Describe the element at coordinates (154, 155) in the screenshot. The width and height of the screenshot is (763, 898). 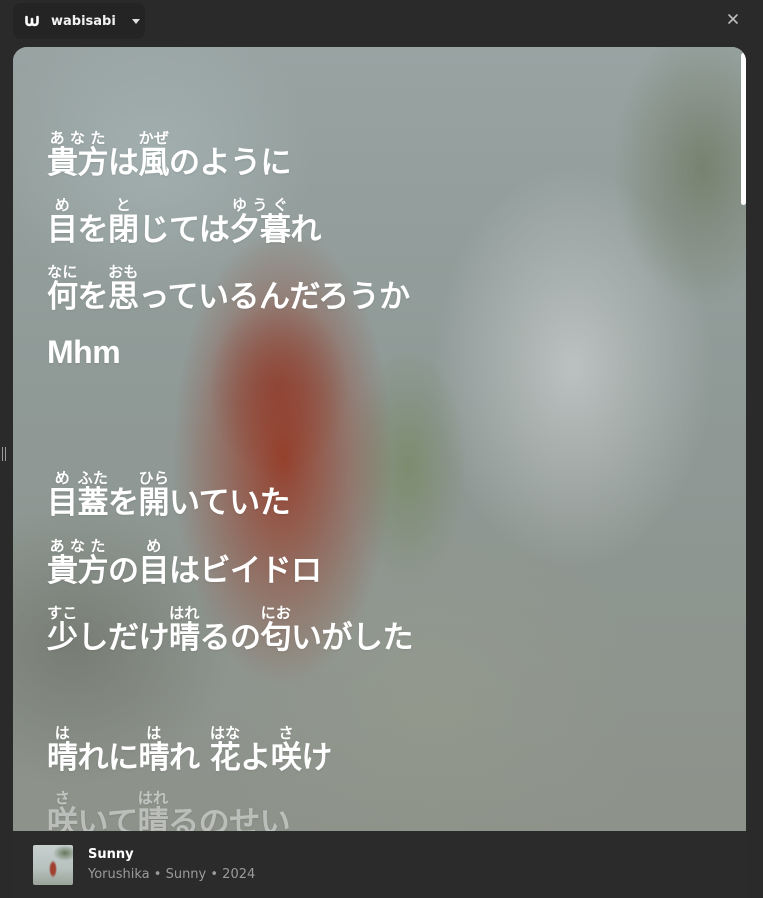
I see `lyric-word: 風かぜ` at that location.